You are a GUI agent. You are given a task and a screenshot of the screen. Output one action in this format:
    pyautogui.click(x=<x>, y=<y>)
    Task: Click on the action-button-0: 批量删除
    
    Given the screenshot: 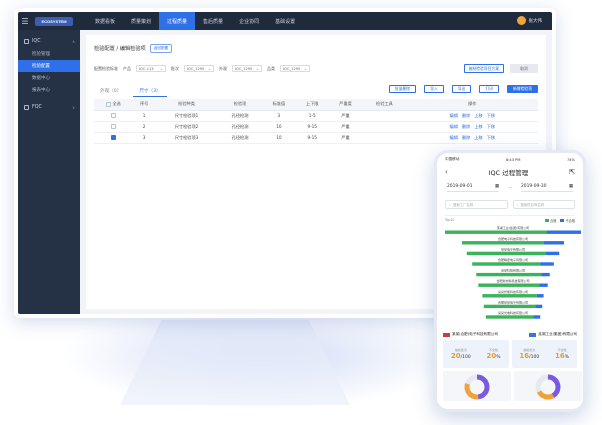 What is the action you would take?
    pyautogui.click(x=403, y=89)
    